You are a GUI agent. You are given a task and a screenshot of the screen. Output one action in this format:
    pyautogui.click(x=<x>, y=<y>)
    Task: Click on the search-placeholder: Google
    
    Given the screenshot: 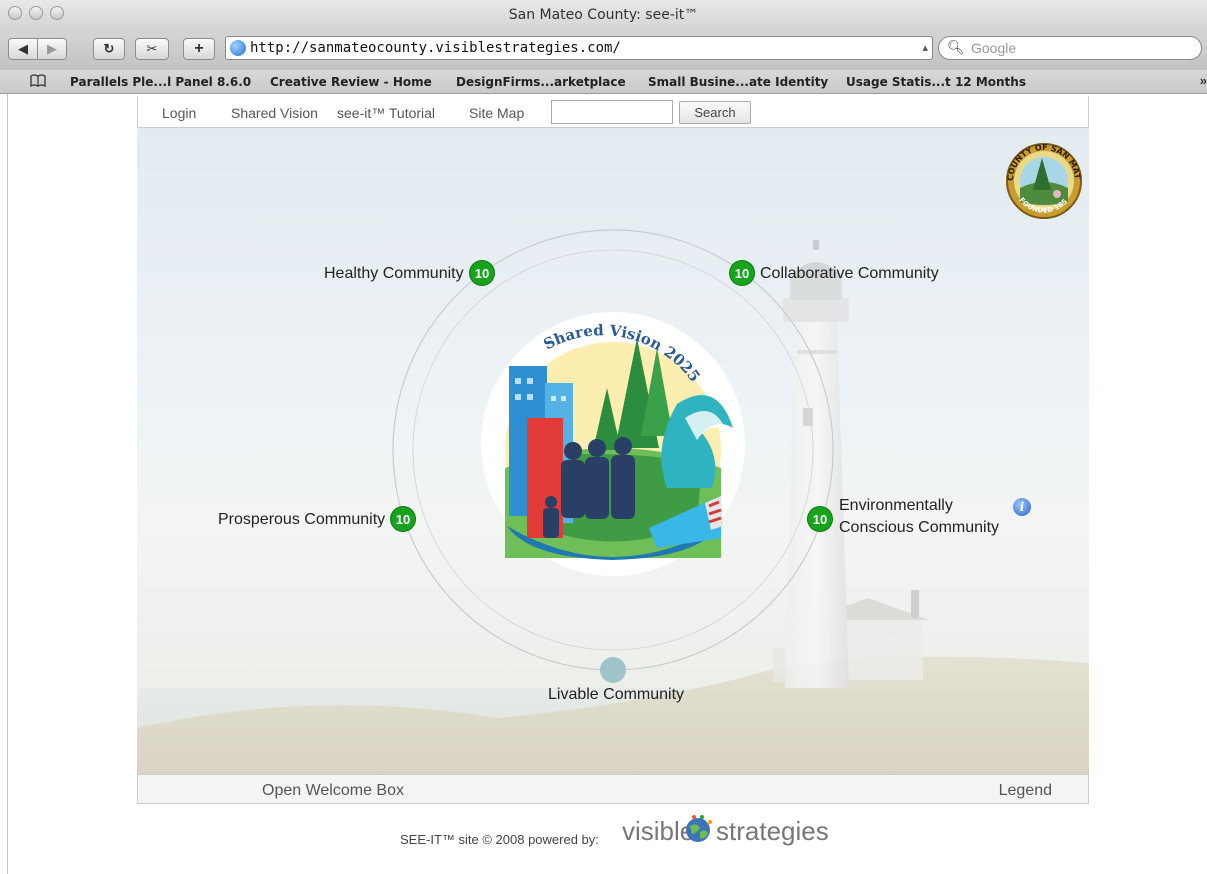 What is the action you would take?
    pyautogui.click(x=994, y=48)
    